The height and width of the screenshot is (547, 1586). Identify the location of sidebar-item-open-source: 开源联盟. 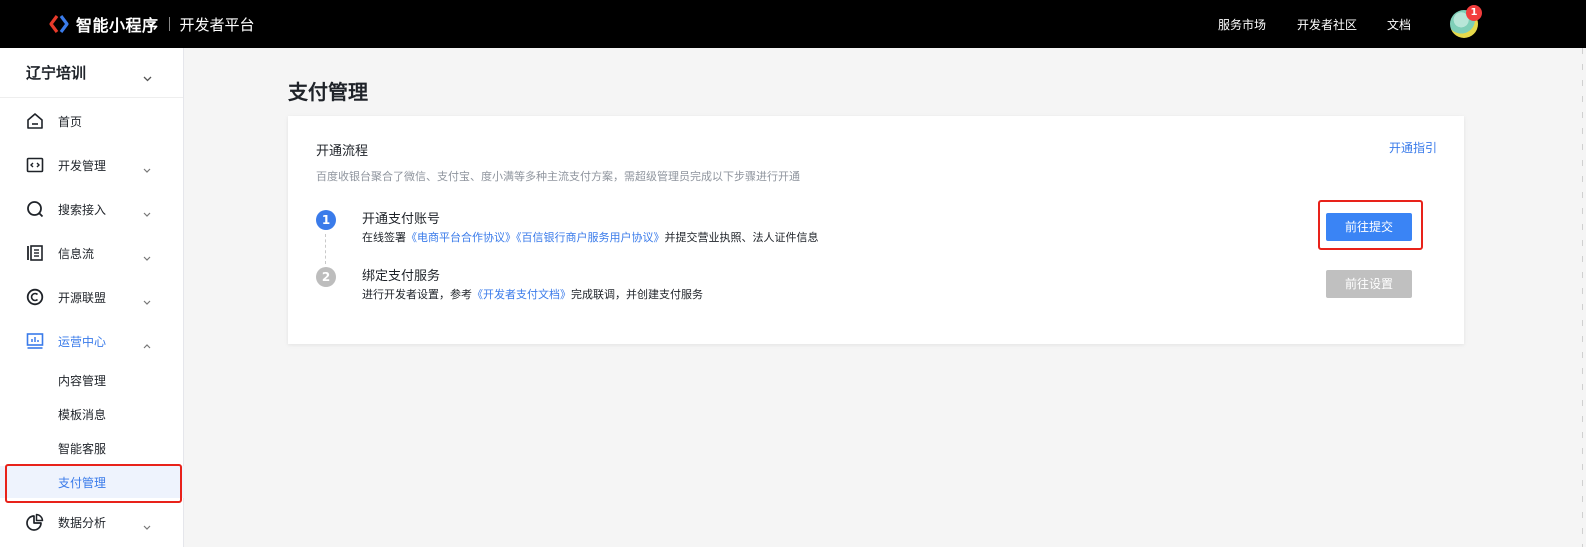
(92, 297).